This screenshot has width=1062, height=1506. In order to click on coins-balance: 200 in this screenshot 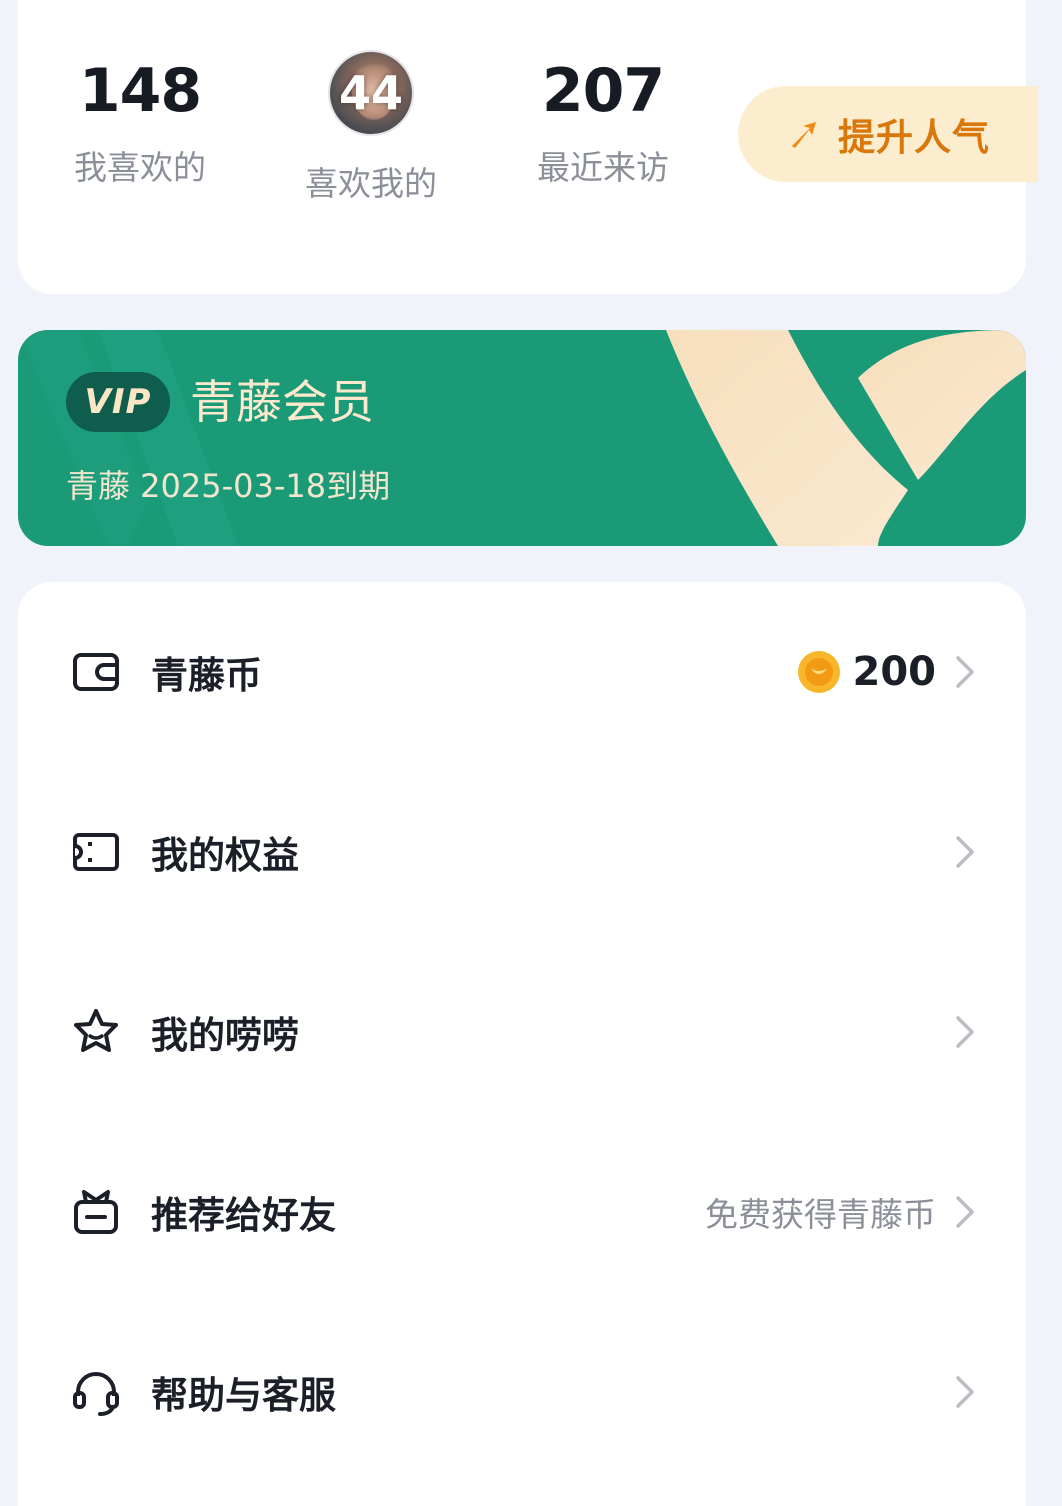, I will do `click(887, 672)`.